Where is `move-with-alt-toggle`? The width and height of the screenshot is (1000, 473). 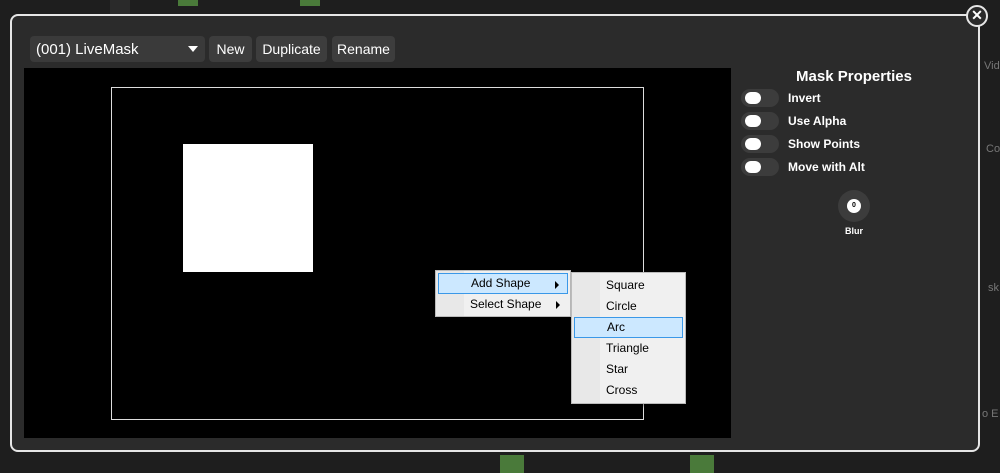 move-with-alt-toggle is located at coordinates (760, 167).